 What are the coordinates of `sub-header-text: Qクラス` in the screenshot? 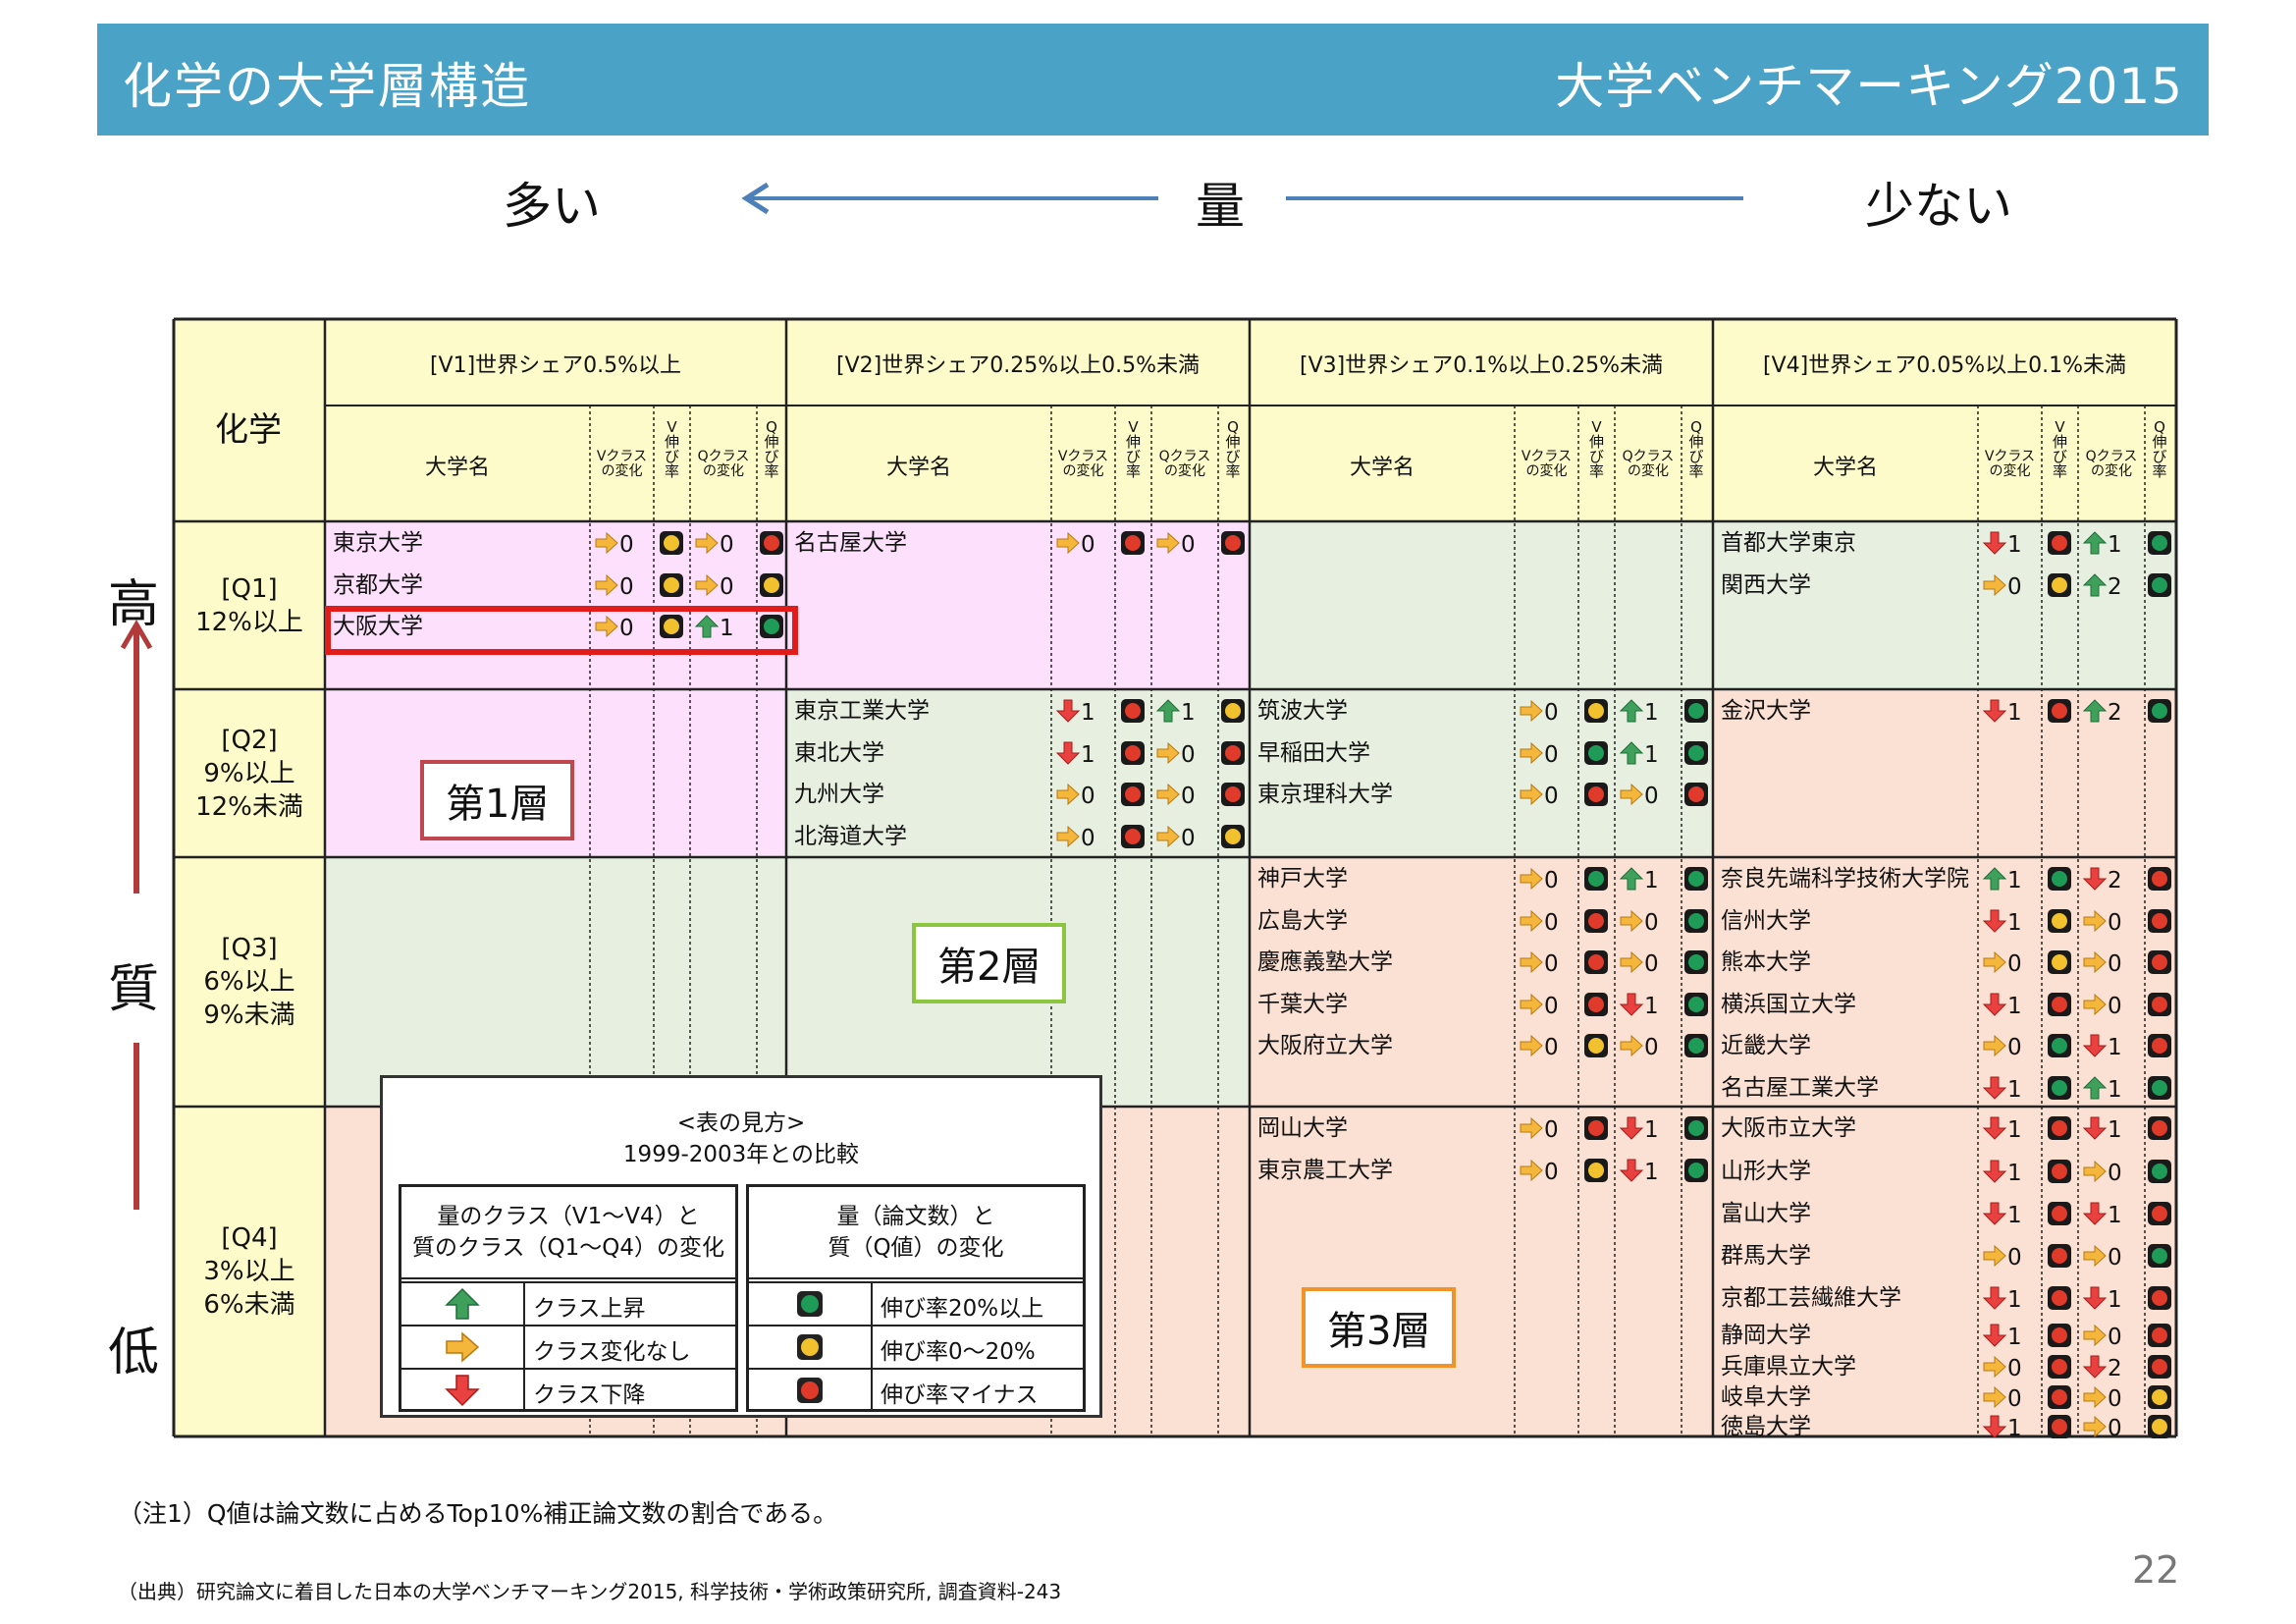 It's located at (1648, 456).